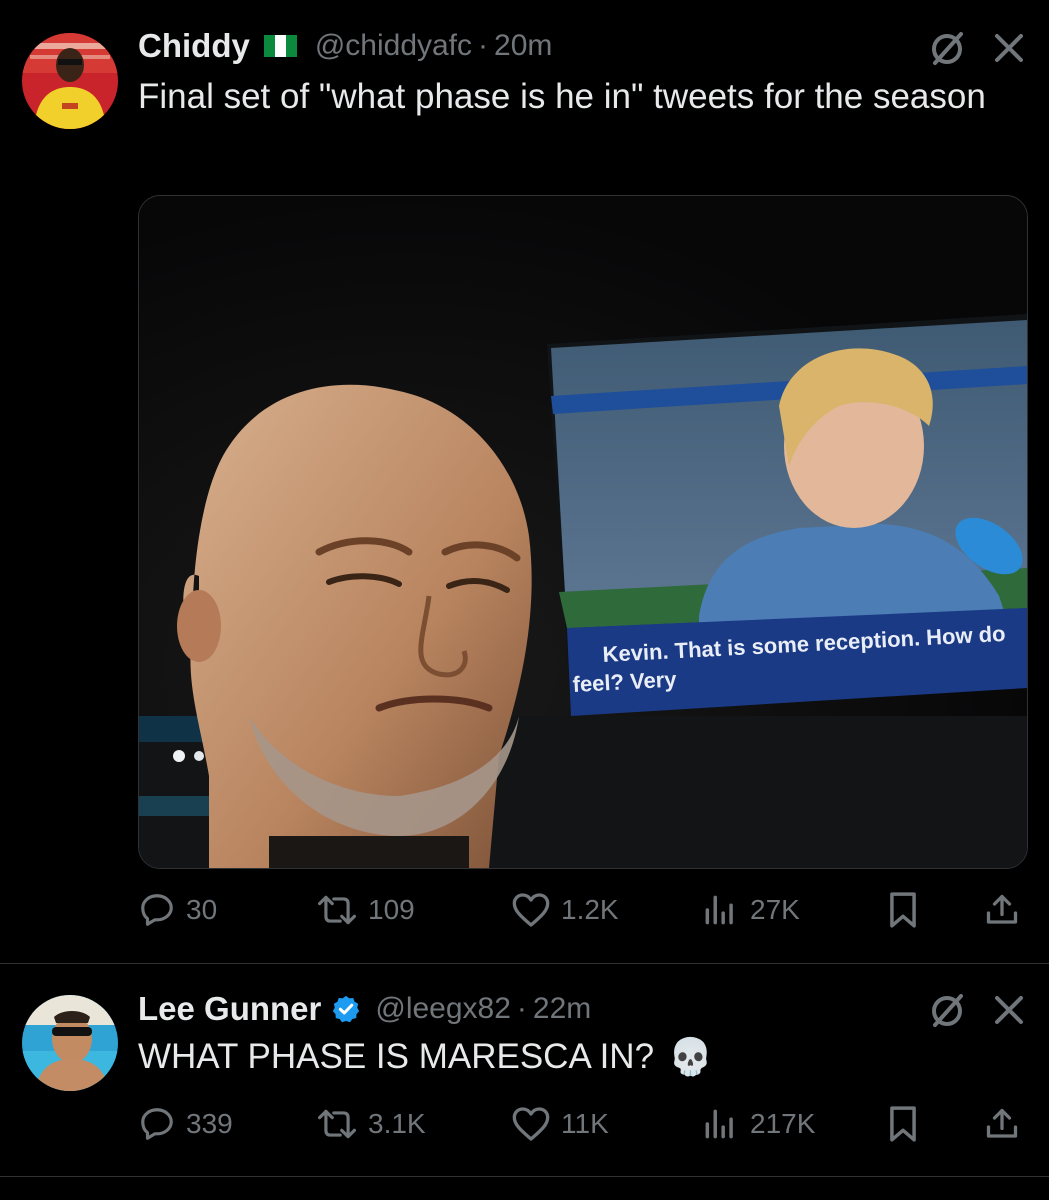 This screenshot has width=1049, height=1200. I want to click on views-button: 217K, so click(757, 1124).